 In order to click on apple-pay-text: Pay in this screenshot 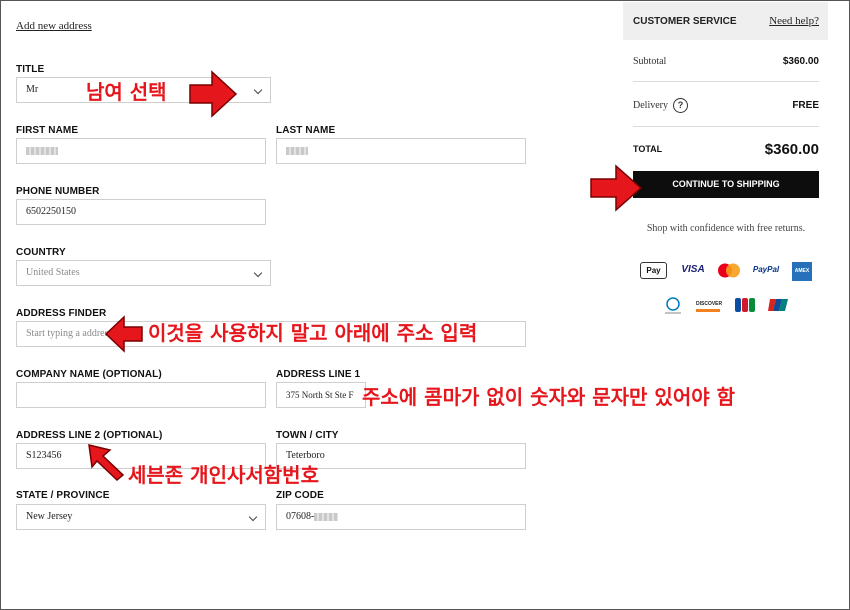, I will do `click(653, 270)`.